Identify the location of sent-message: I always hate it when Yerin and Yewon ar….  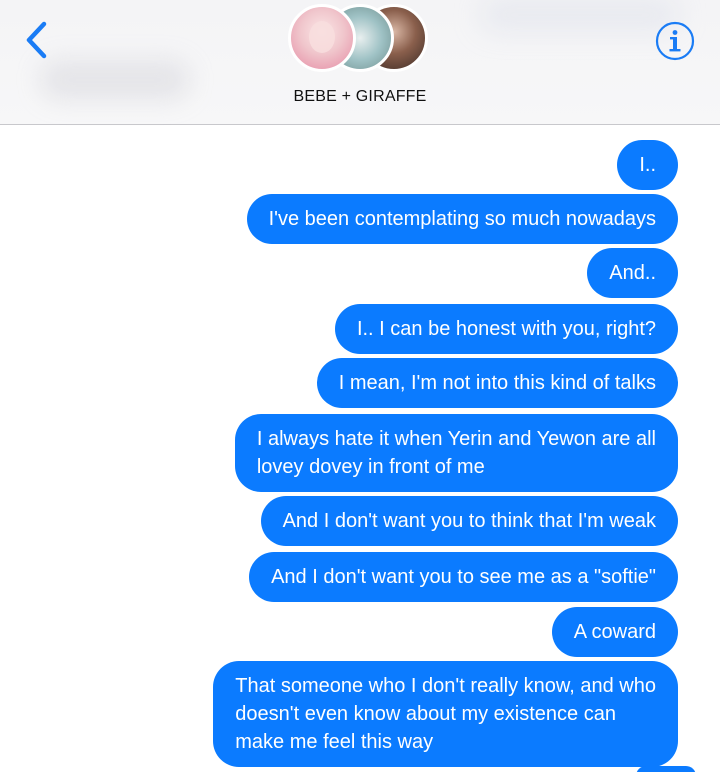
(456, 453).